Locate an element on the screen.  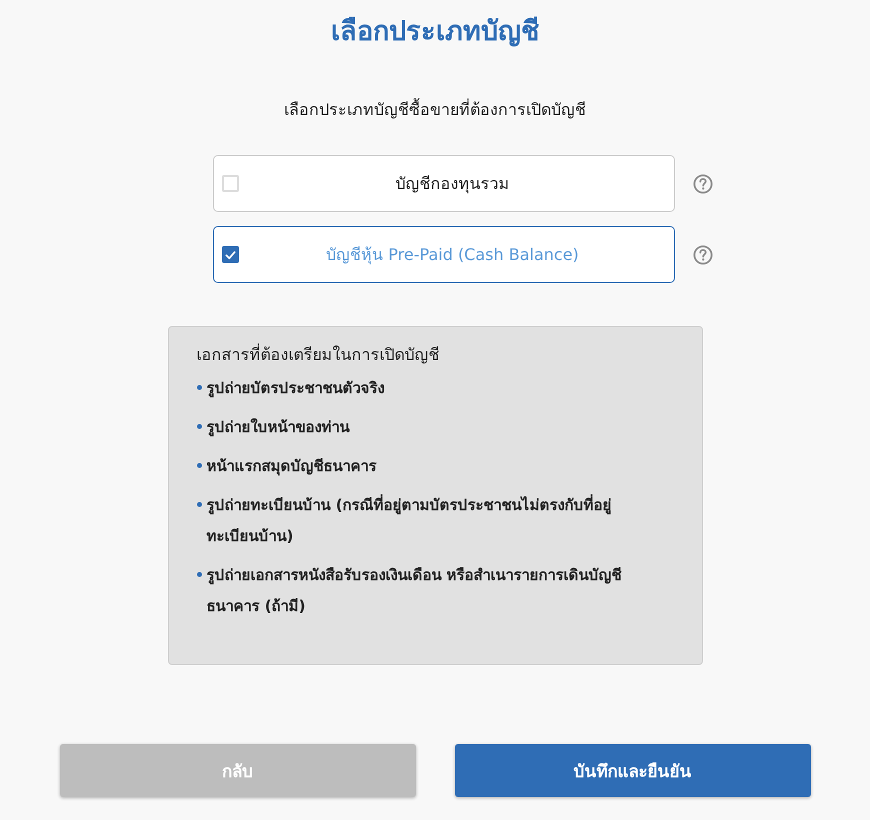
subtitle: เลือกประเภทบัญชีซื้อขายที่ต้องการเปิดบัญชี is located at coordinates (435, 109).